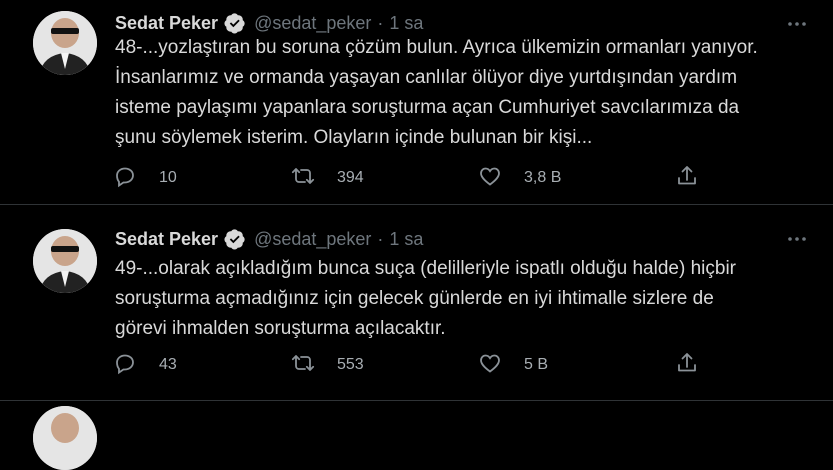 The width and height of the screenshot is (833, 470). What do you see at coordinates (327, 365) in the screenshot?
I see `retweet-button: 553` at bounding box center [327, 365].